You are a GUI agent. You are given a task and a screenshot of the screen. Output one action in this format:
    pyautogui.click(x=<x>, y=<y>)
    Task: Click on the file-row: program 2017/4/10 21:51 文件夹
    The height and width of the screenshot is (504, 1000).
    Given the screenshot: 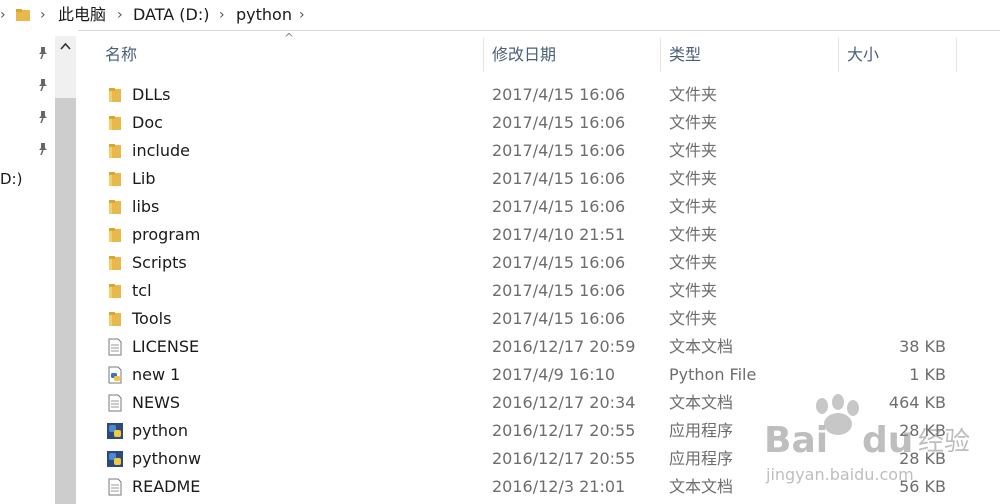 What is the action you would take?
    pyautogui.click(x=539, y=235)
    